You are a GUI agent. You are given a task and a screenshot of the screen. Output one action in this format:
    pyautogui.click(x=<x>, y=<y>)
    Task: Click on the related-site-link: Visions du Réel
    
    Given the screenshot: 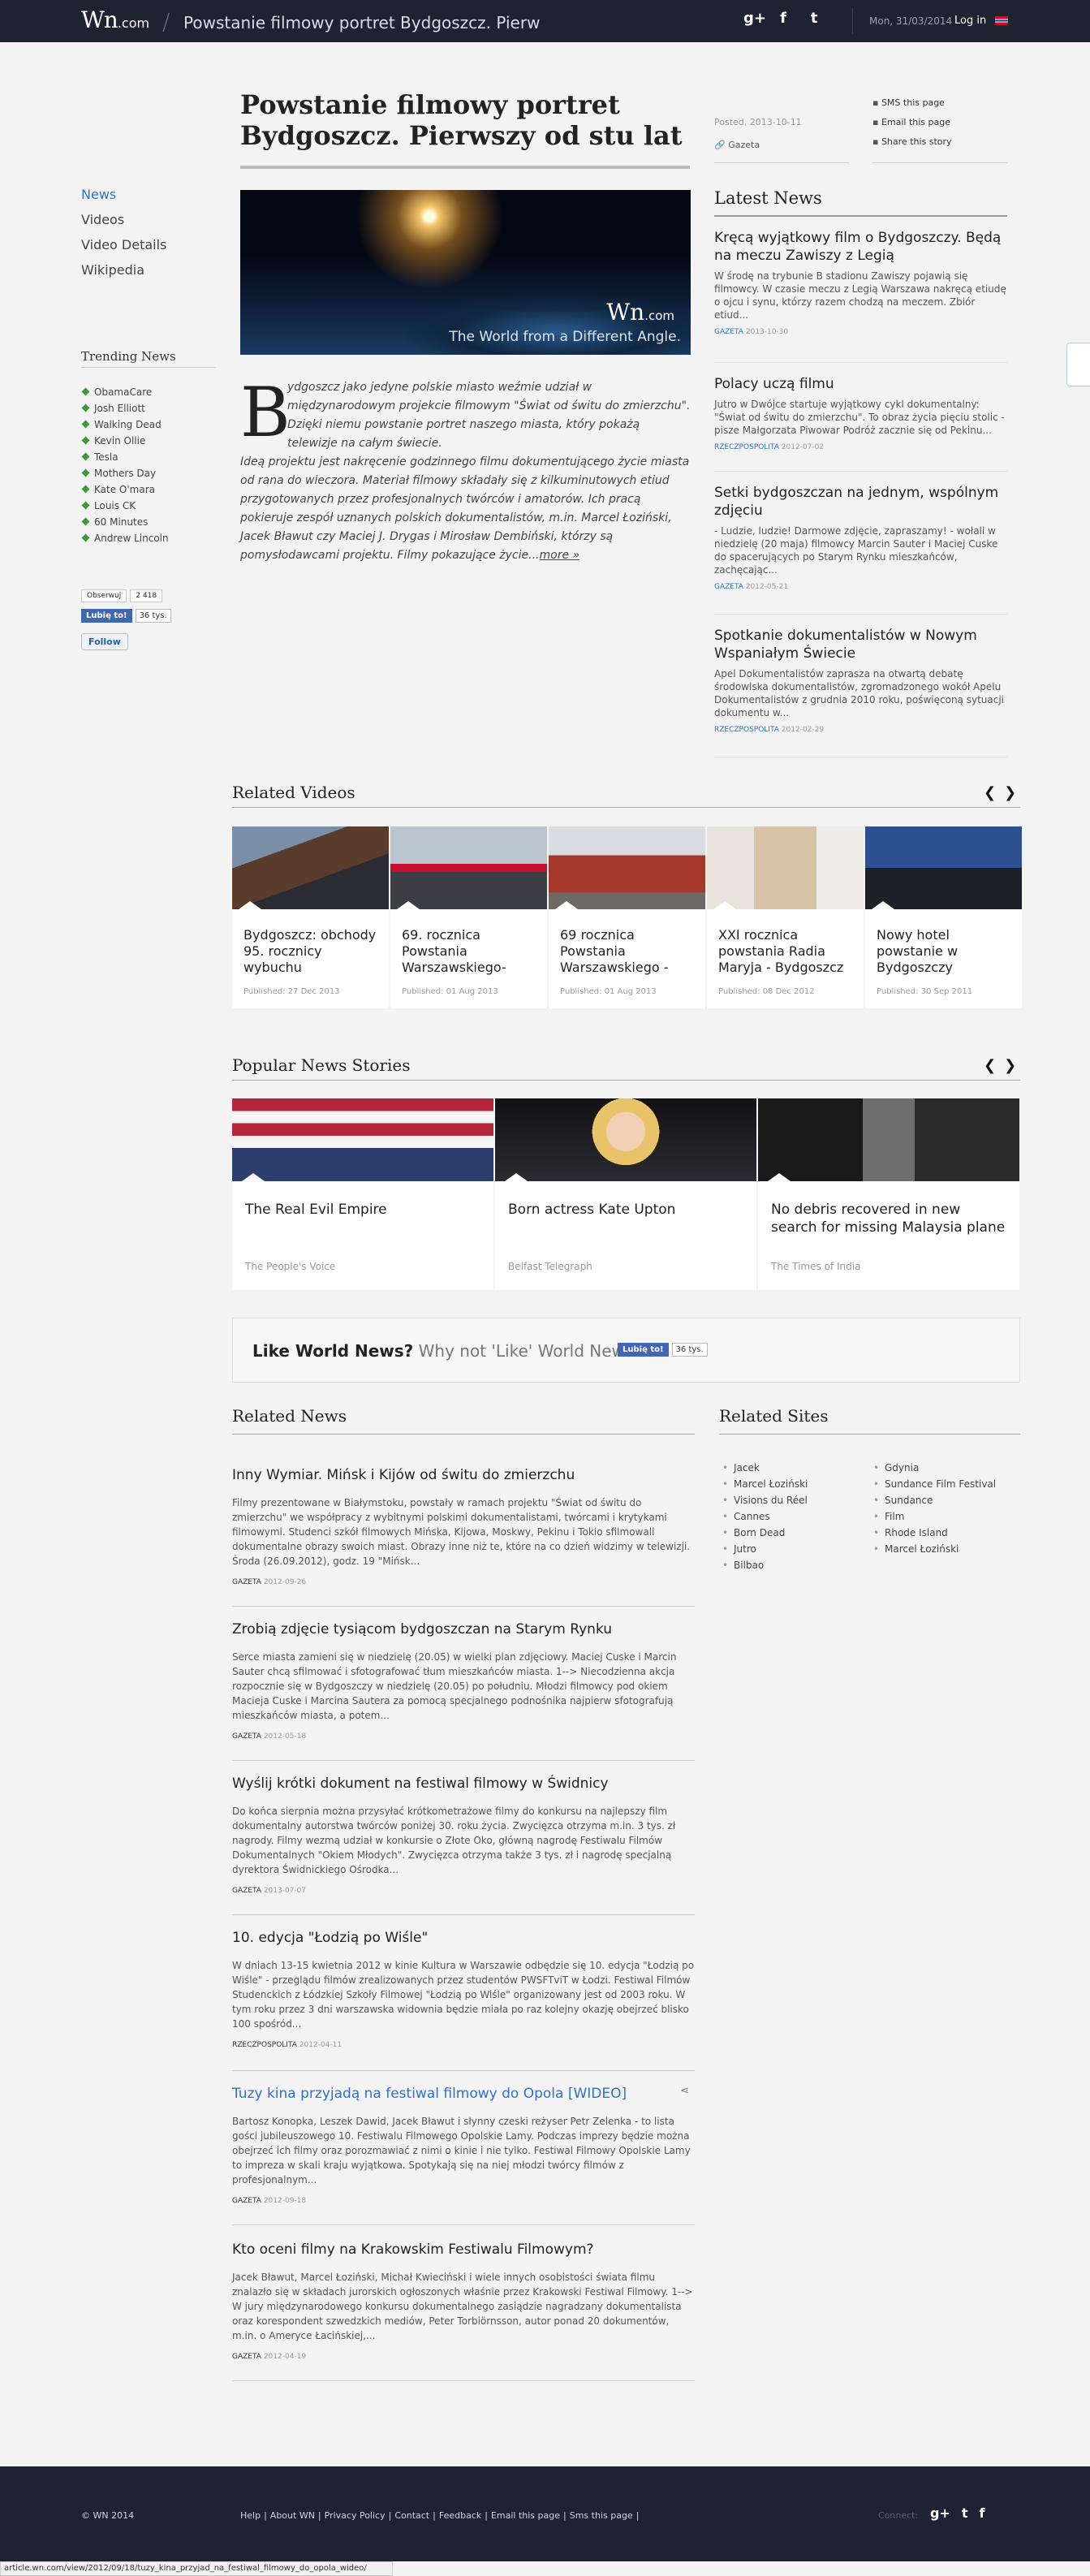 What is the action you would take?
    pyautogui.click(x=765, y=1500)
    